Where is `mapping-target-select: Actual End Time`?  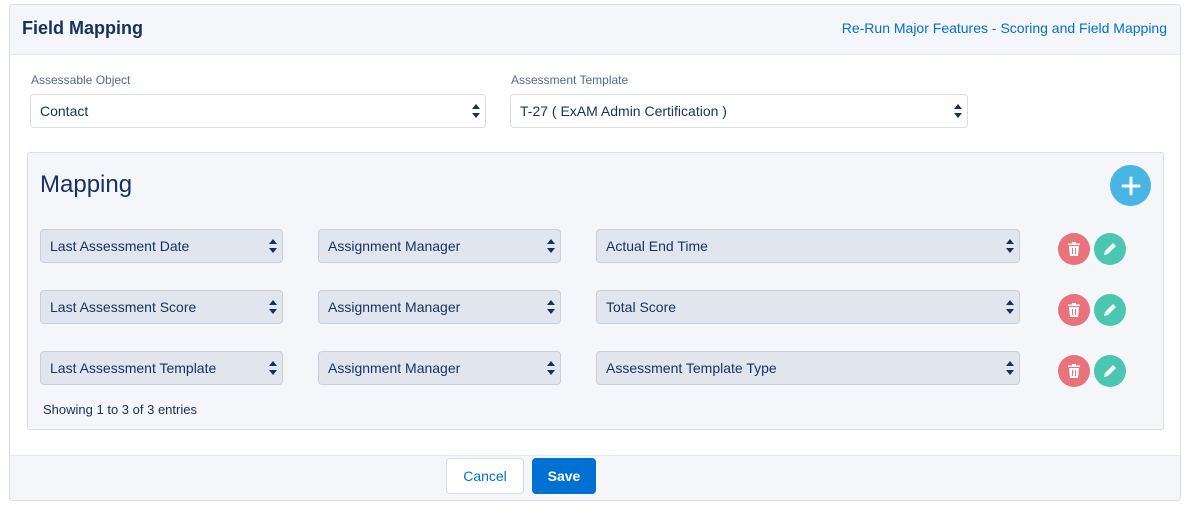 mapping-target-select: Actual End Time is located at coordinates (808, 246).